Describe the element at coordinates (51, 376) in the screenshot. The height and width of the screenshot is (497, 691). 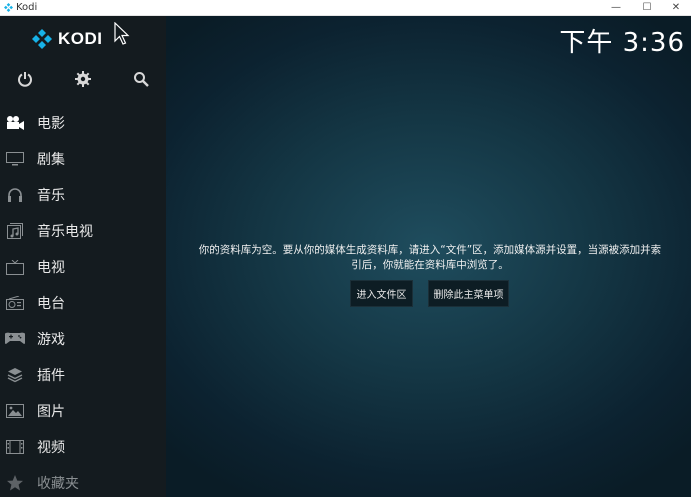
I see `menu-item-label: 插件` at that location.